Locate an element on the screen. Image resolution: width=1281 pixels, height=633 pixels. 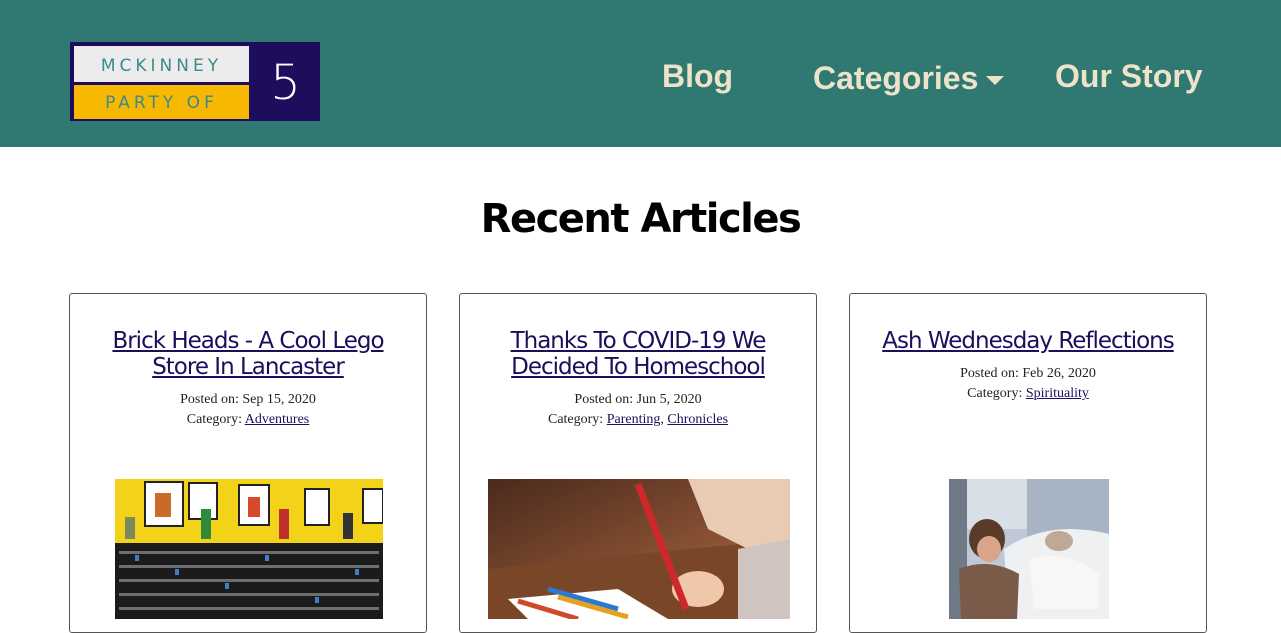
article-category: Category: Spirituality is located at coordinates (1028, 394).